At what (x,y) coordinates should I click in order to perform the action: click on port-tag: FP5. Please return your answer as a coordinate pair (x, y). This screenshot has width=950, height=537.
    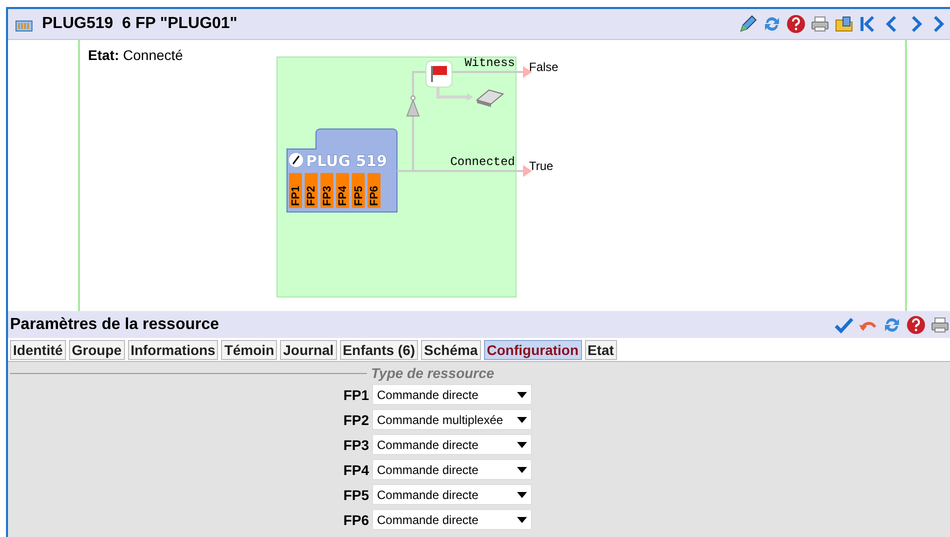
    Looking at the image, I should click on (358, 190).